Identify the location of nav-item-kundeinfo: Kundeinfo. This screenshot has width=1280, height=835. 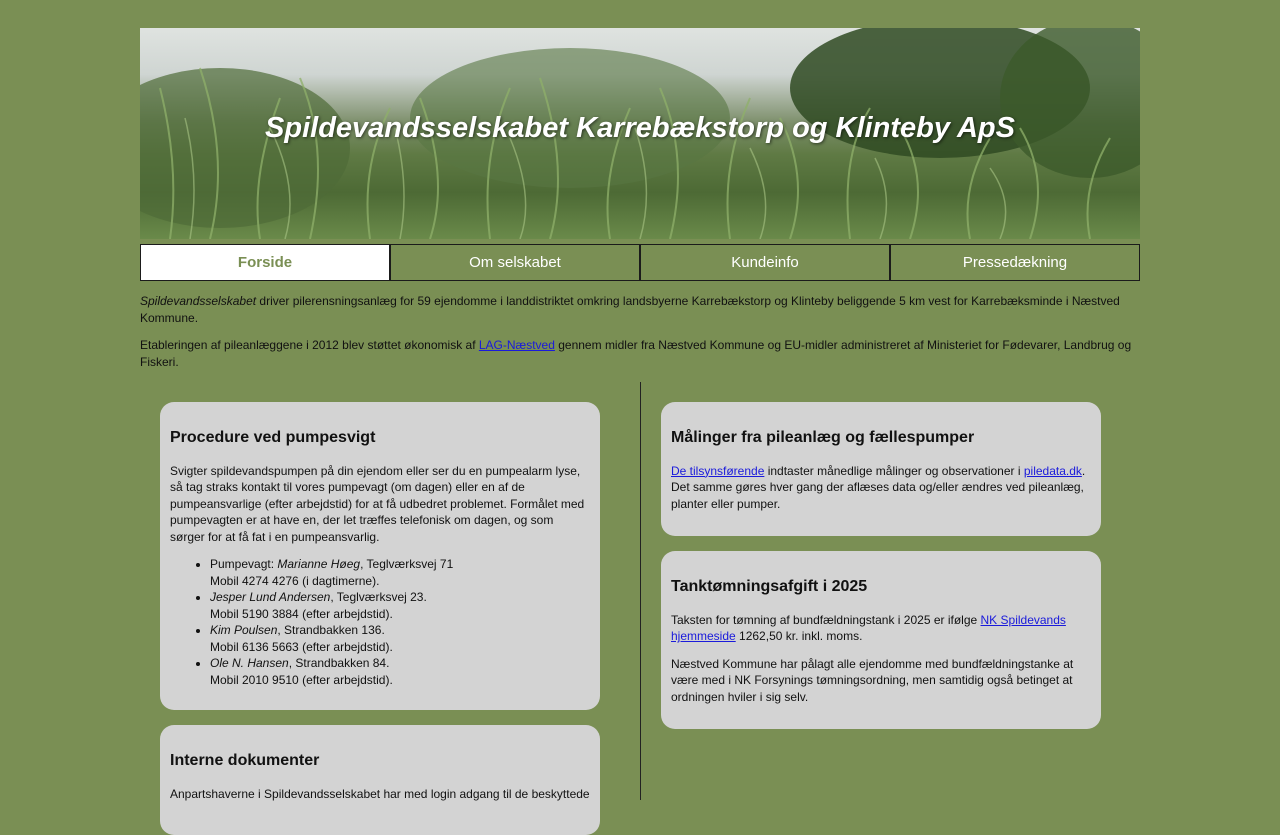
(765, 262).